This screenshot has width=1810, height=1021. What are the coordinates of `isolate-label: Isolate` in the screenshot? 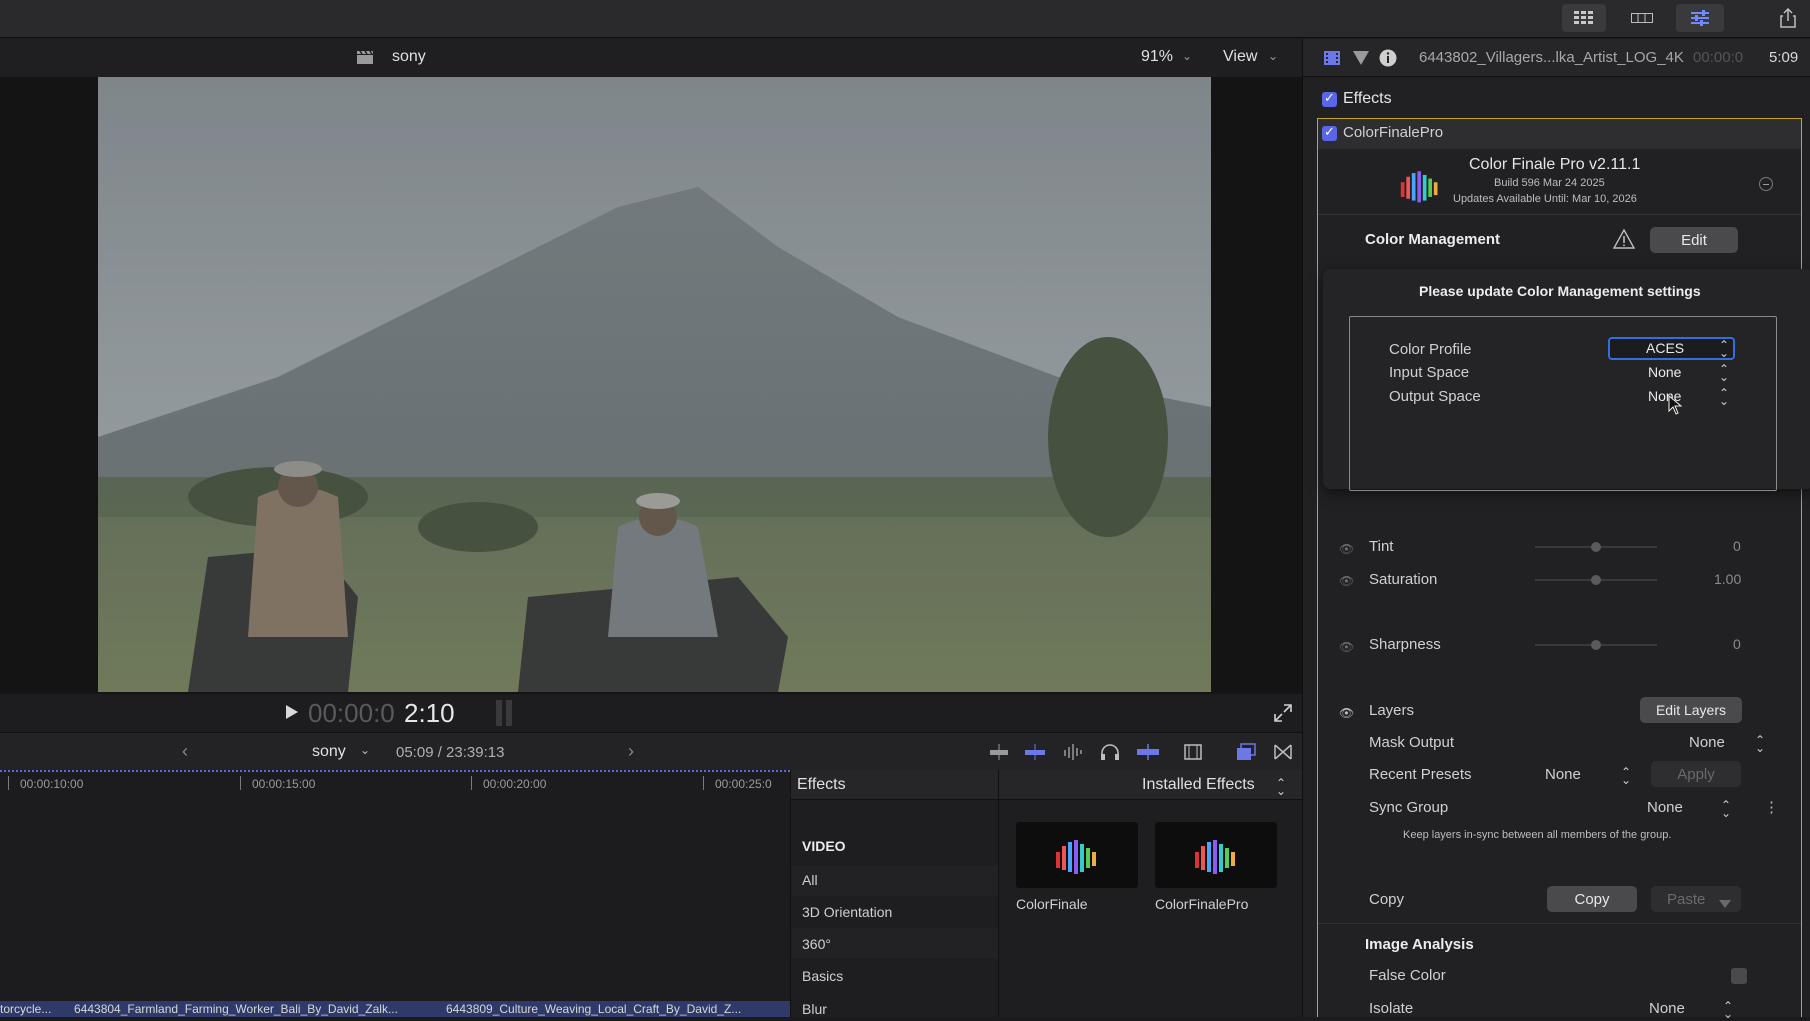 It's located at (1391, 1008).